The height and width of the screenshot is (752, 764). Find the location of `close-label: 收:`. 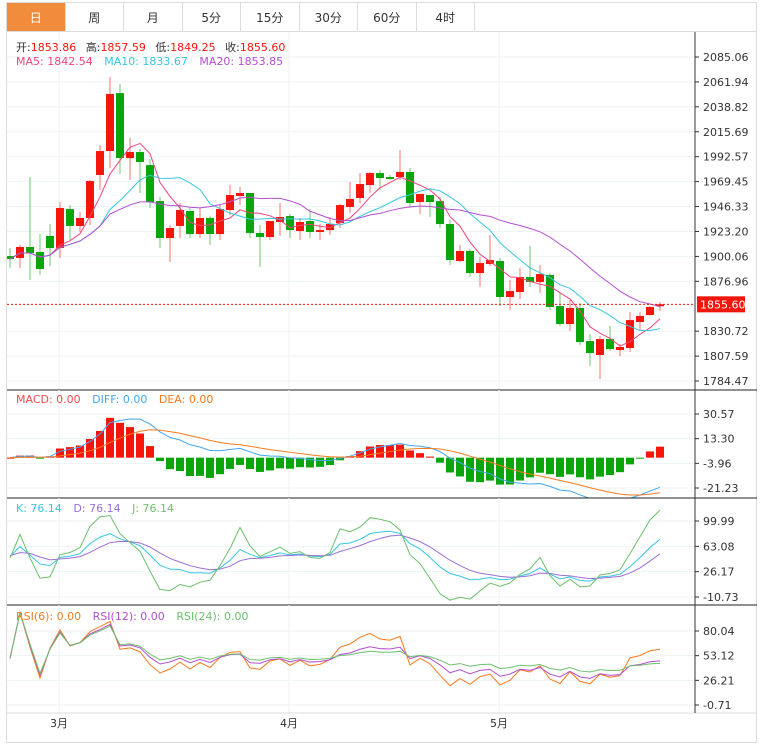

close-label: 收: is located at coordinates (232, 47).